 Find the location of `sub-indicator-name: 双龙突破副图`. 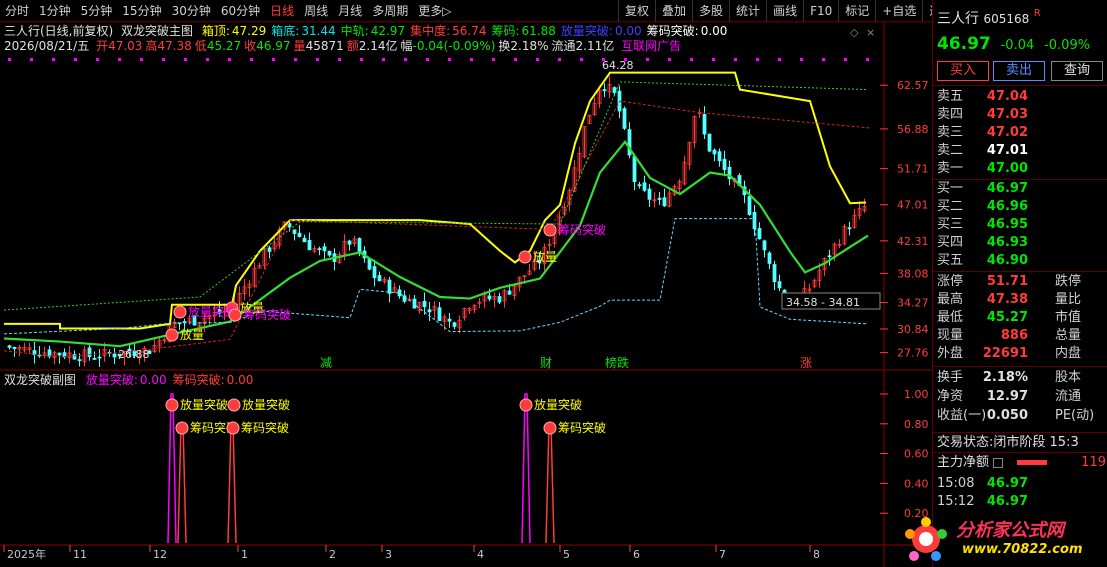

sub-indicator-name: 双龙突破副图 is located at coordinates (40, 380).